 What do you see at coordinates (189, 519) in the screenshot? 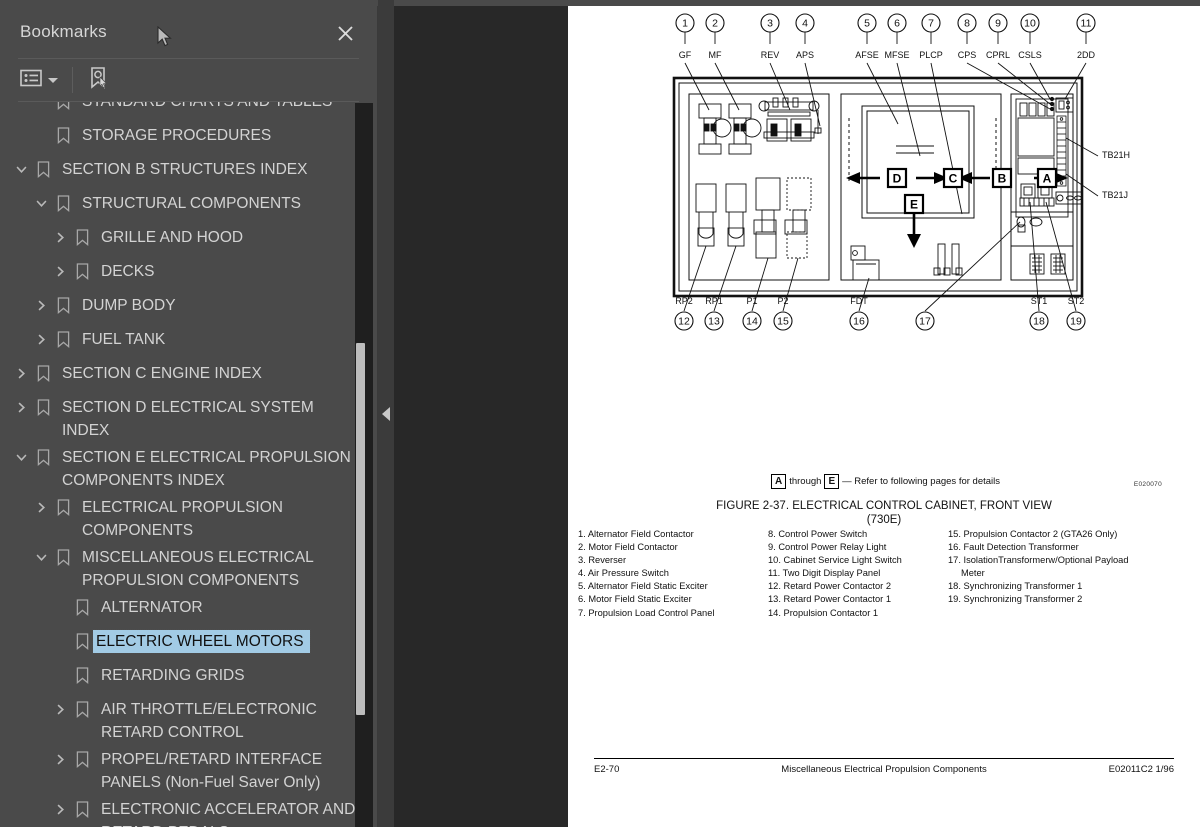
I see `bookmark-item: ELECTRICAL PROPULSION COMPONENTS` at bounding box center [189, 519].